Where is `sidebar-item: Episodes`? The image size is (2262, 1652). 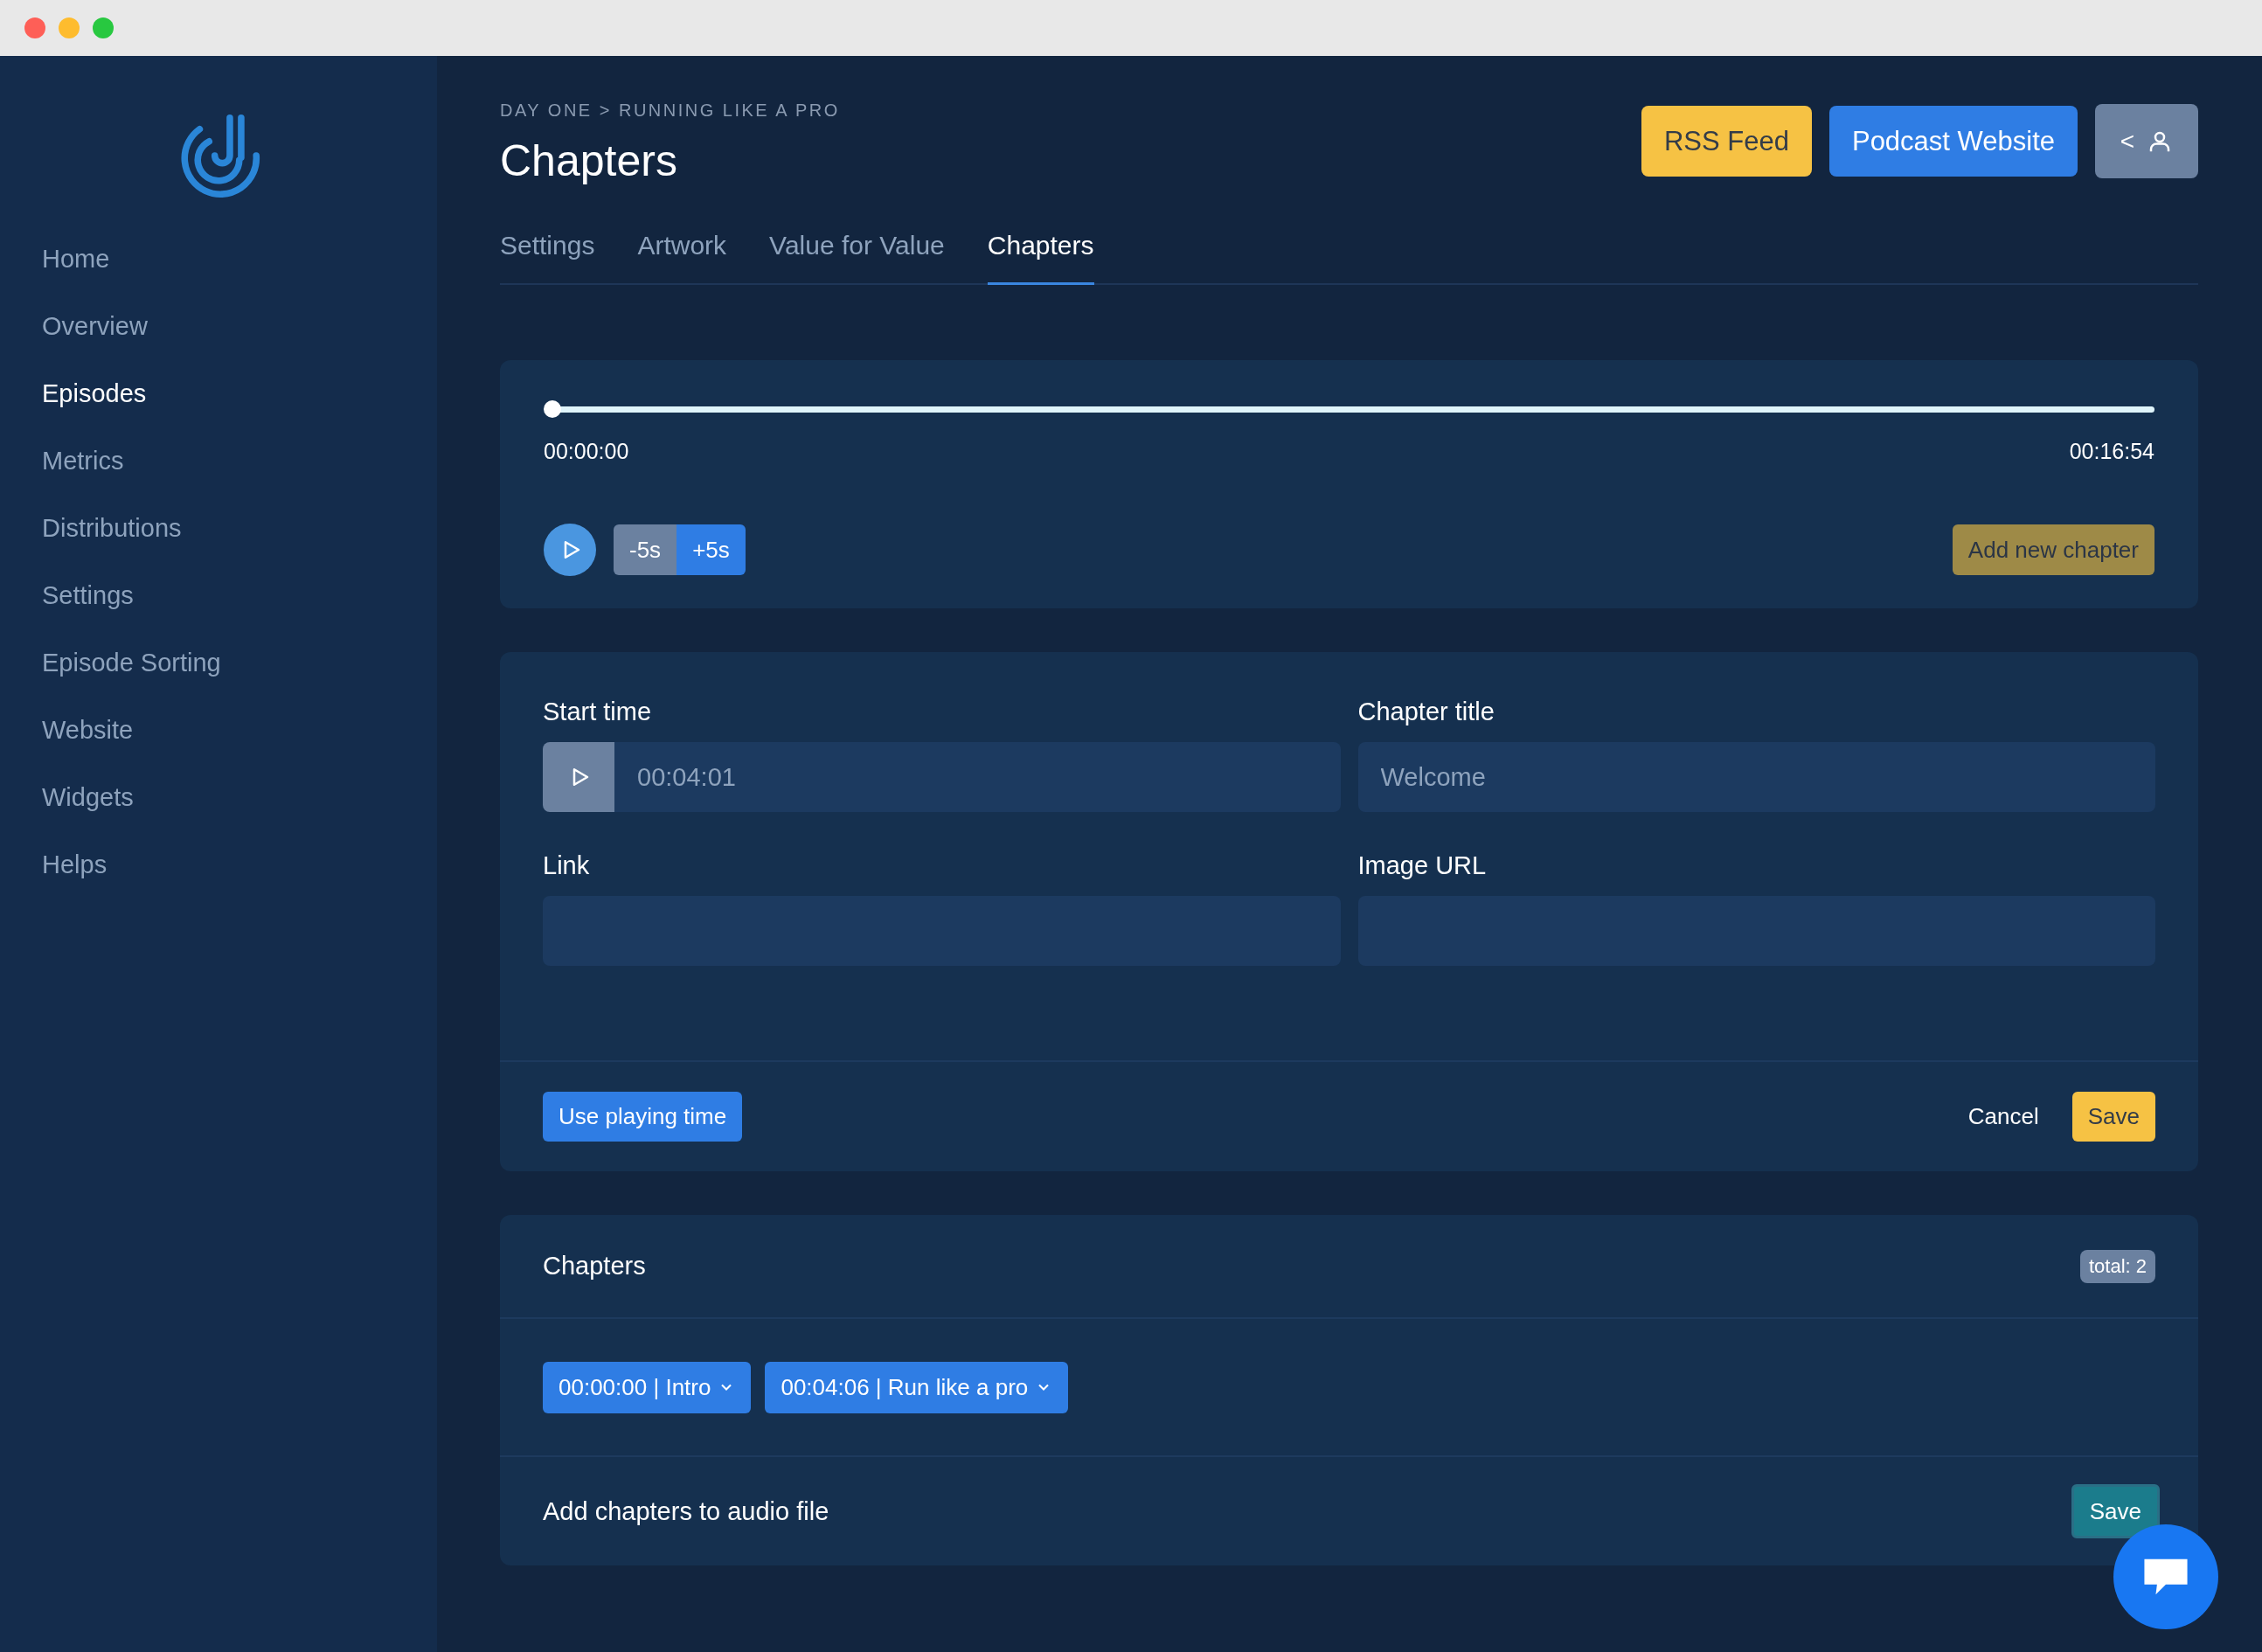
sidebar-item: Episodes is located at coordinates (94, 393).